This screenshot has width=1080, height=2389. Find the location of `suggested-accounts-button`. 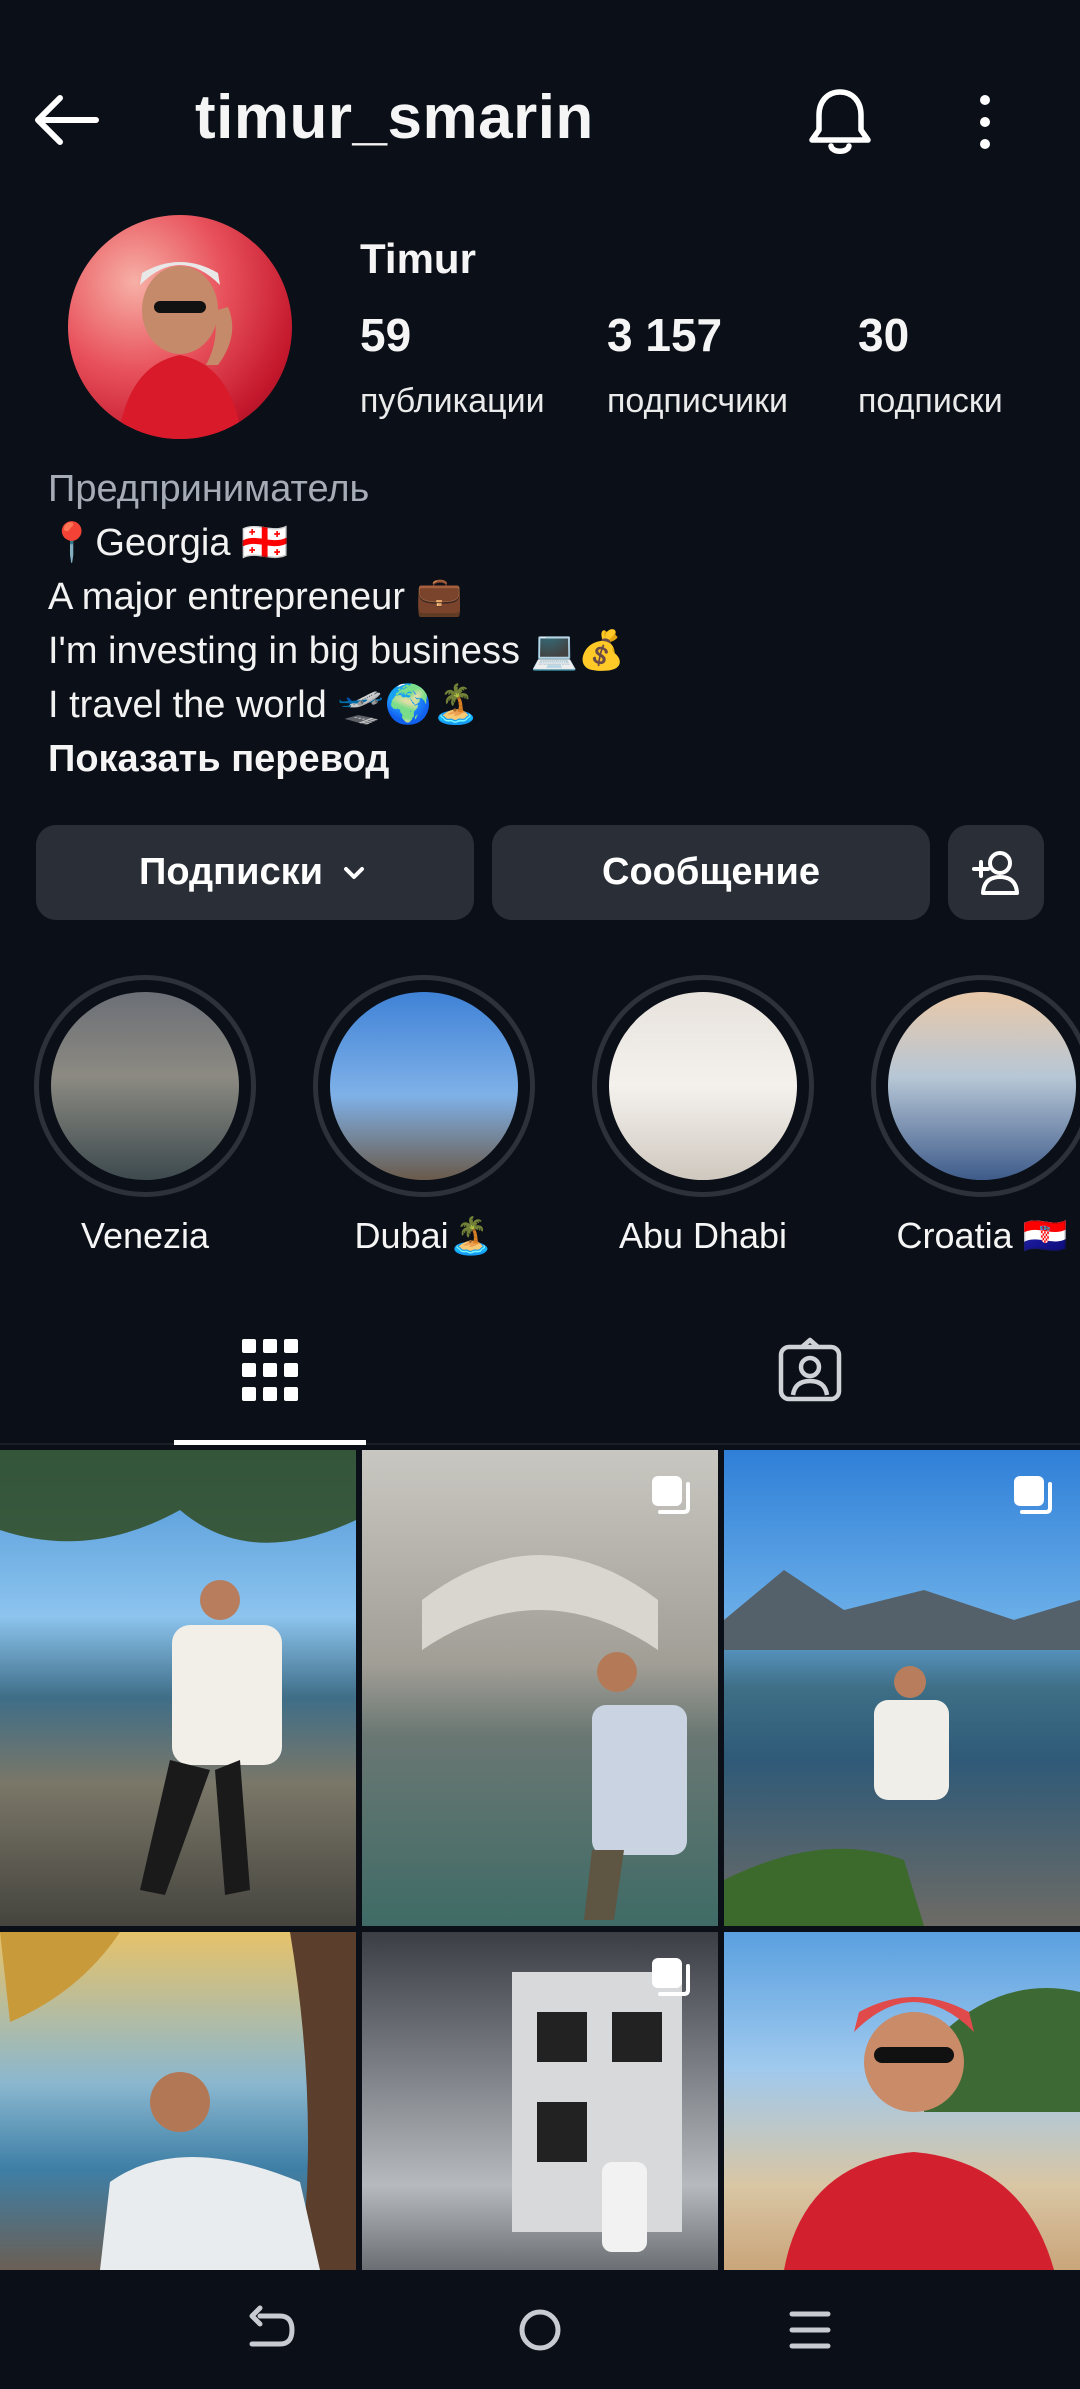

suggested-accounts-button is located at coordinates (996, 872).